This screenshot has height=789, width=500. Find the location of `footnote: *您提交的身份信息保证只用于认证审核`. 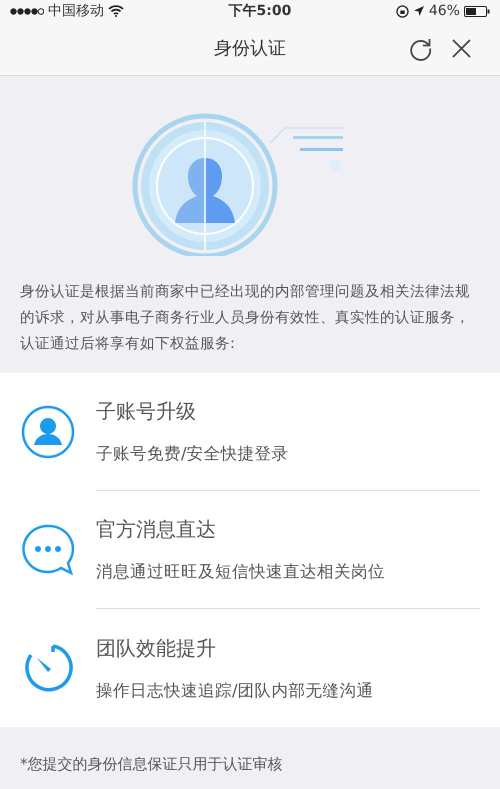

footnote: *您提交的身份信息保证只用于认证审核 is located at coordinates (151, 764).